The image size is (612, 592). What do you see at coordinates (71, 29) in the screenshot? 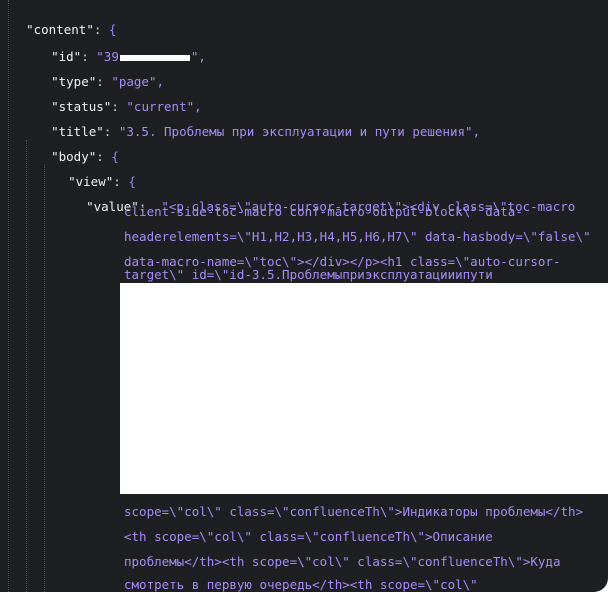
I see `json-line-content: "content": {` at bounding box center [71, 29].